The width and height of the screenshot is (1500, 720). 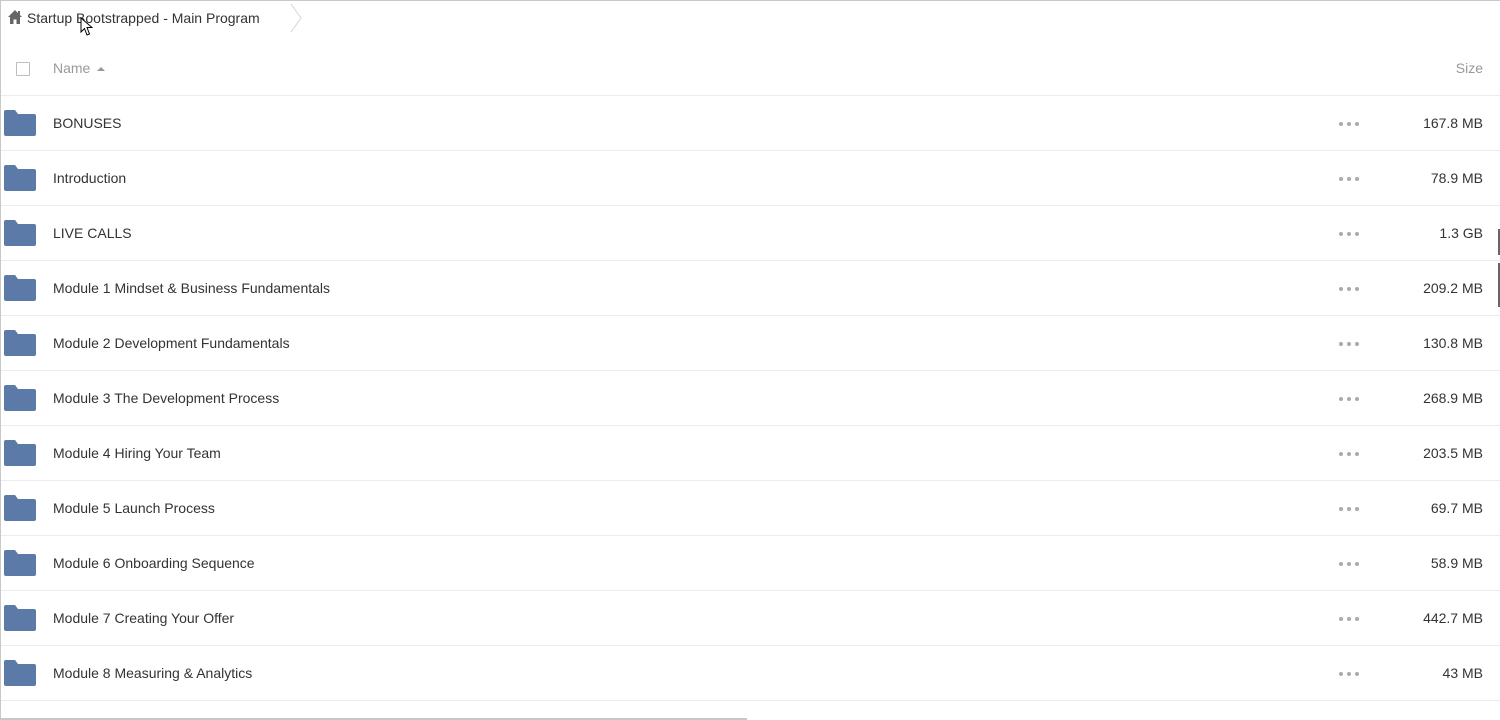 I want to click on list-header: Name Size, so click(x=750, y=68).